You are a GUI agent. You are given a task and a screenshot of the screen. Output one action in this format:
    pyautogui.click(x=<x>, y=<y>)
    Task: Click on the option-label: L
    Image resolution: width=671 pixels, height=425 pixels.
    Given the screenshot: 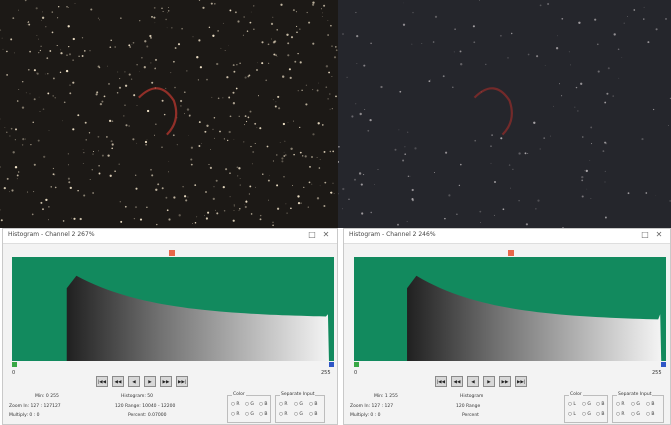 What is the action you would take?
    pyautogui.click(x=574, y=404)
    